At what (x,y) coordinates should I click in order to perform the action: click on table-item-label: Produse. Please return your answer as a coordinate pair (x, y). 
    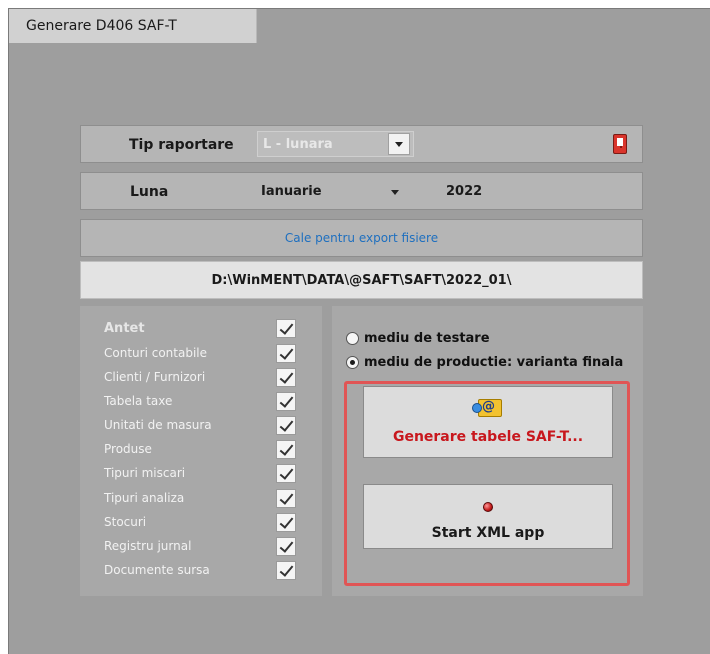
    Looking at the image, I should click on (128, 449).